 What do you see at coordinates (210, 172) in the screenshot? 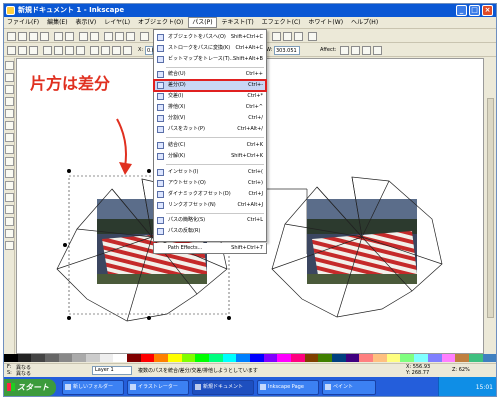
I see `menu-item-inset: インセット(I) Ctrl+(` at bounding box center [210, 172].